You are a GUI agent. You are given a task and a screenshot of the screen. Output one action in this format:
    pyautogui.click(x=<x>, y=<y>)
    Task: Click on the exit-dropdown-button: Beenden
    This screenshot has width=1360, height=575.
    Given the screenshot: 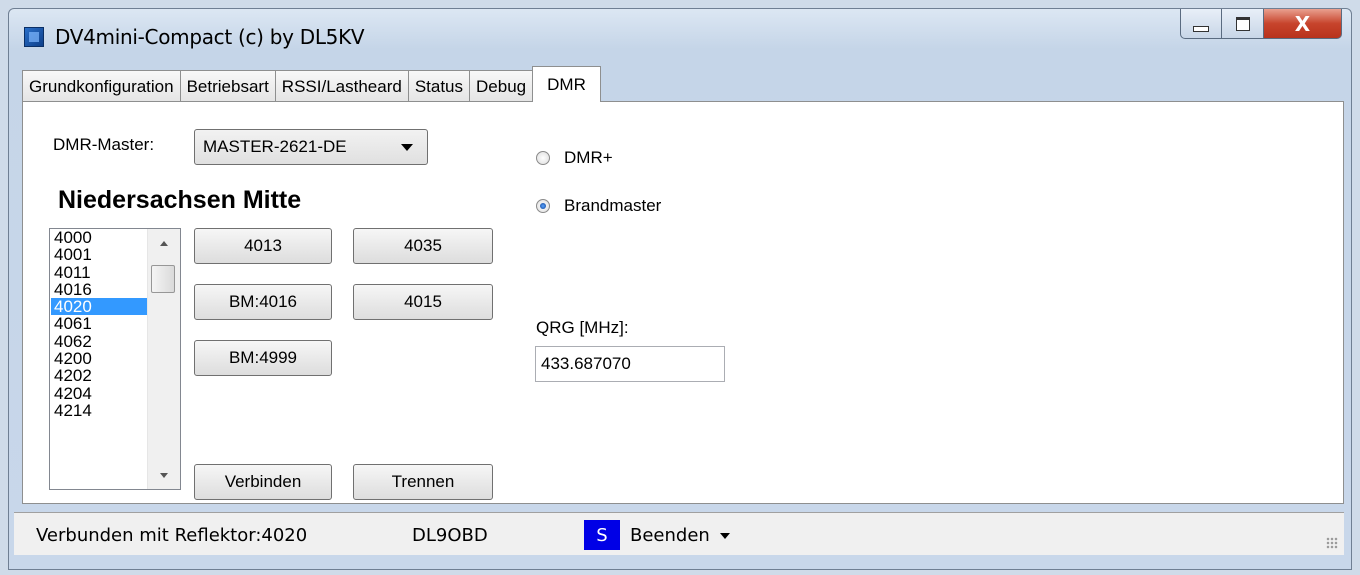 What is the action you would take?
    pyautogui.click(x=680, y=535)
    